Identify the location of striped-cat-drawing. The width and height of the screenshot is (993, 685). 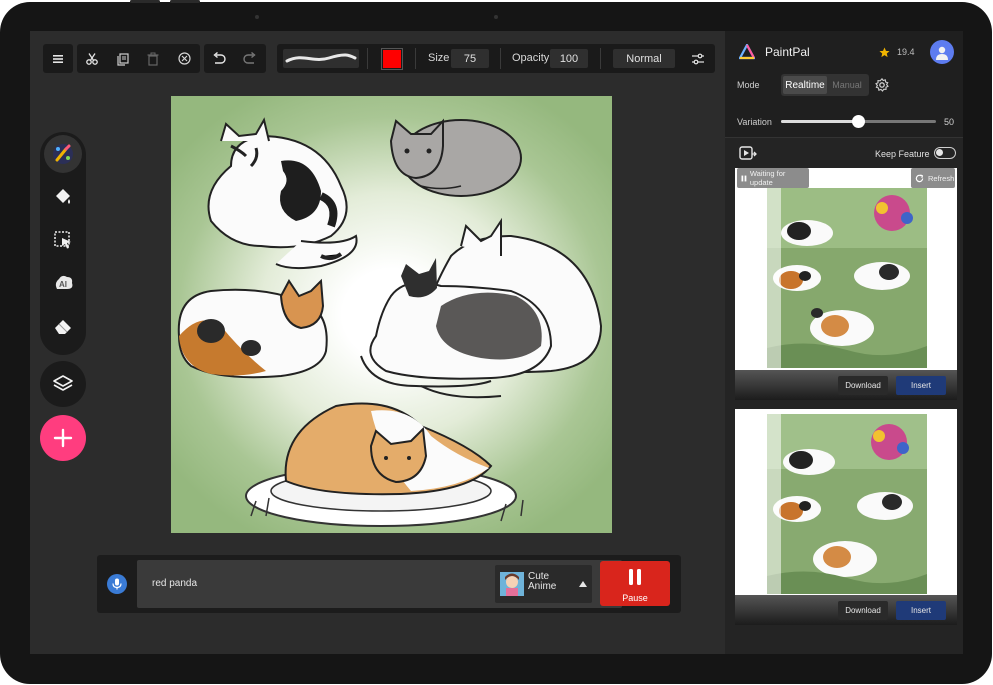
(282, 193).